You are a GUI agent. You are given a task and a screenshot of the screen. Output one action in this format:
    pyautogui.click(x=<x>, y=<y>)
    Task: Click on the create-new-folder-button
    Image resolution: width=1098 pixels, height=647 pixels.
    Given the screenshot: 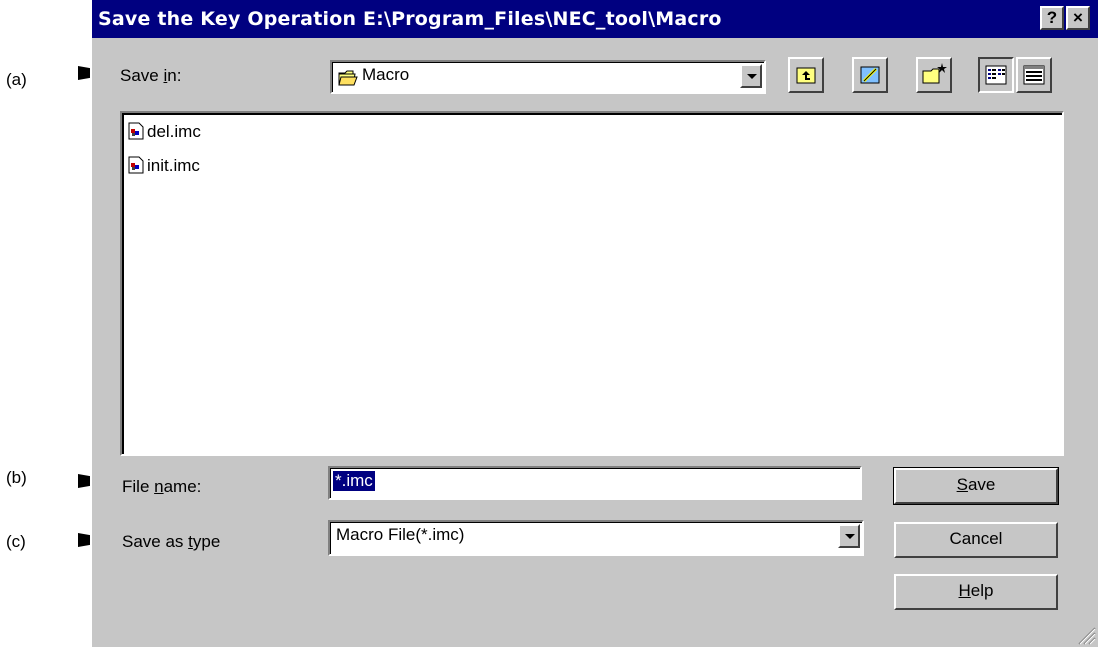 What is the action you would take?
    pyautogui.click(x=934, y=75)
    